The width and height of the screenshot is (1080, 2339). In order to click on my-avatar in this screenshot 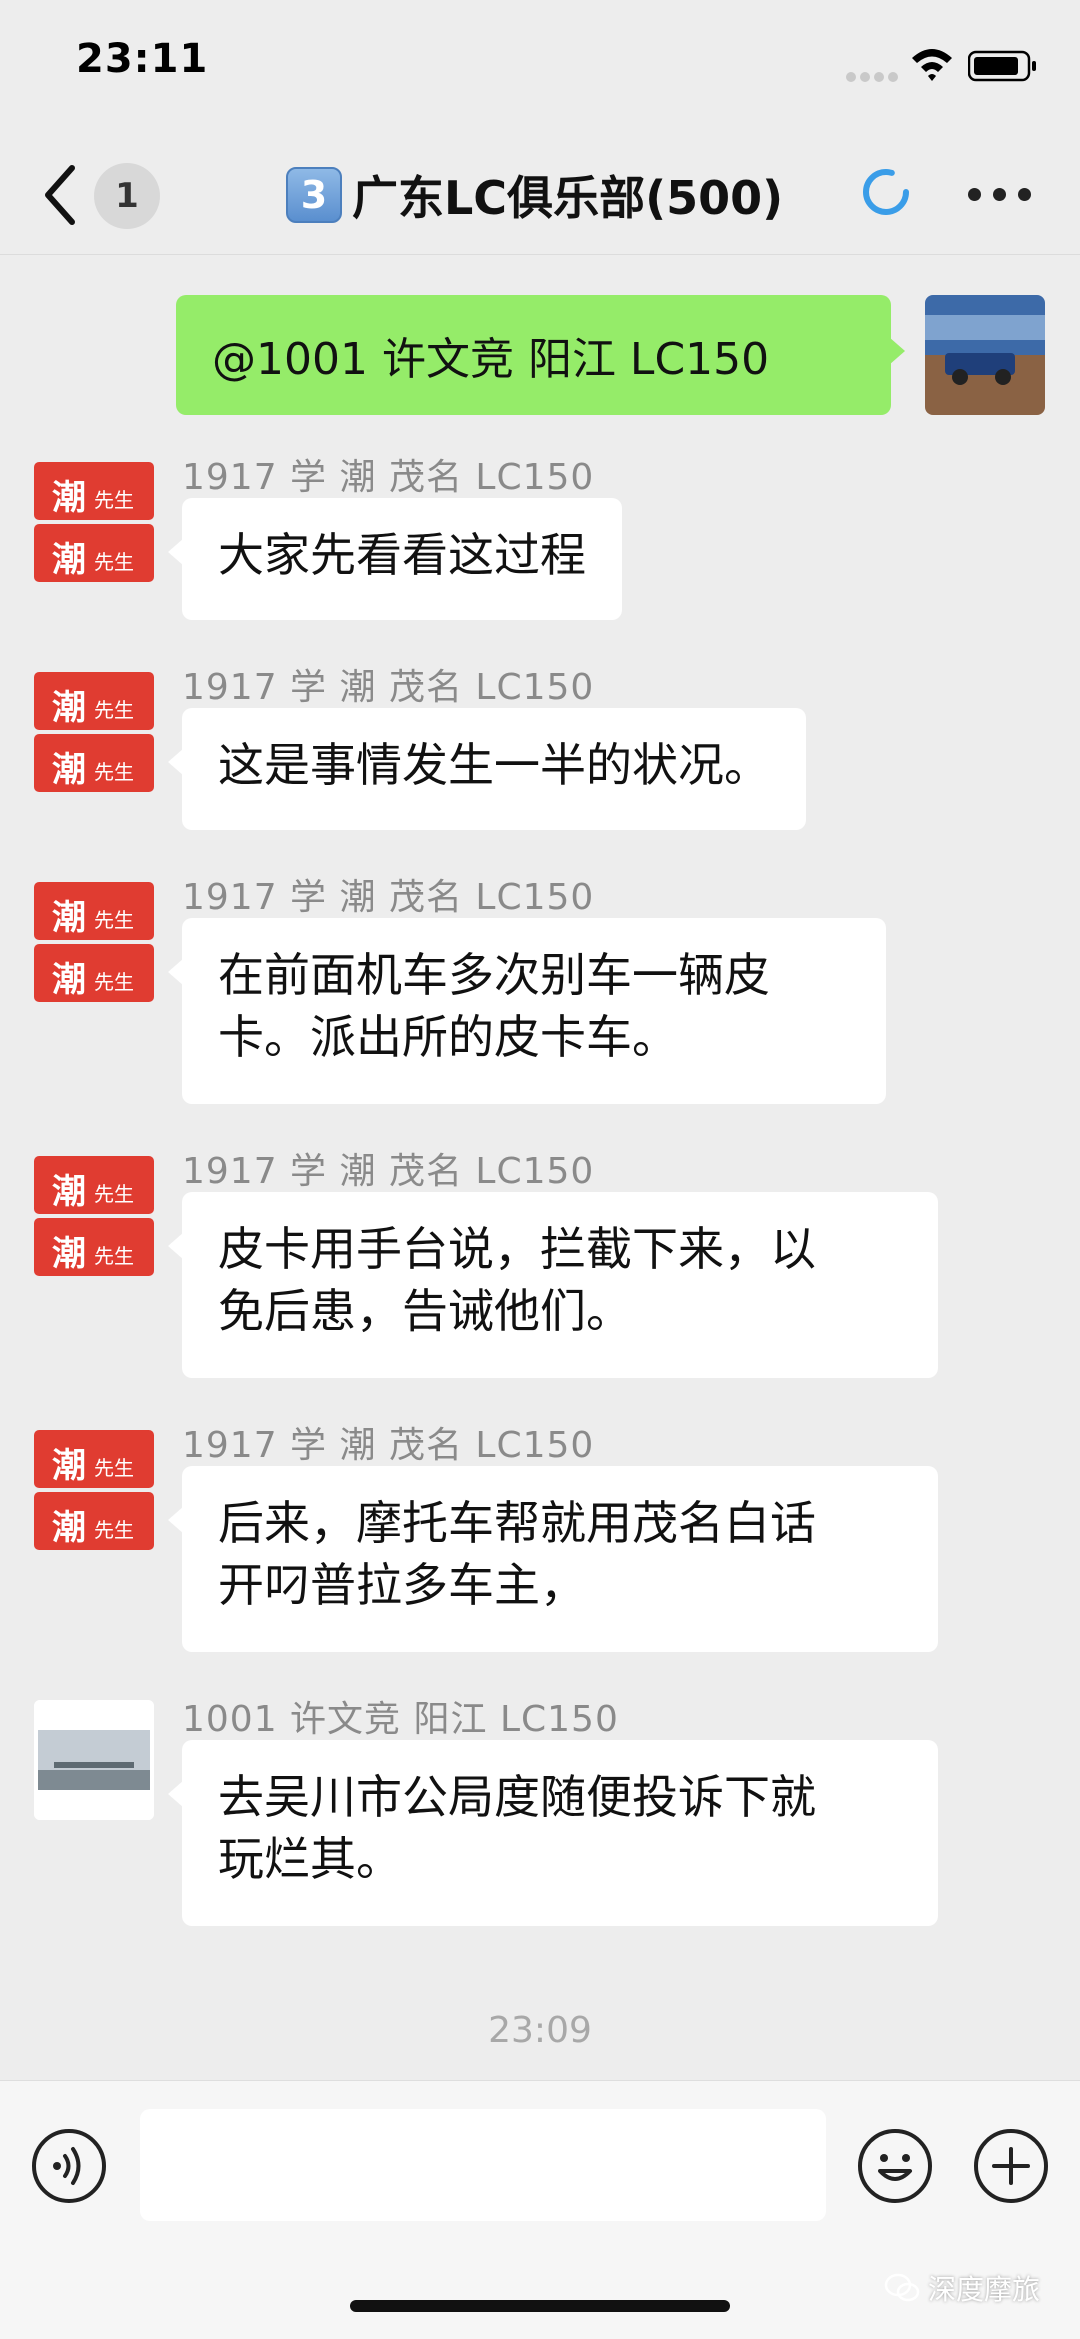, I will do `click(985, 355)`.